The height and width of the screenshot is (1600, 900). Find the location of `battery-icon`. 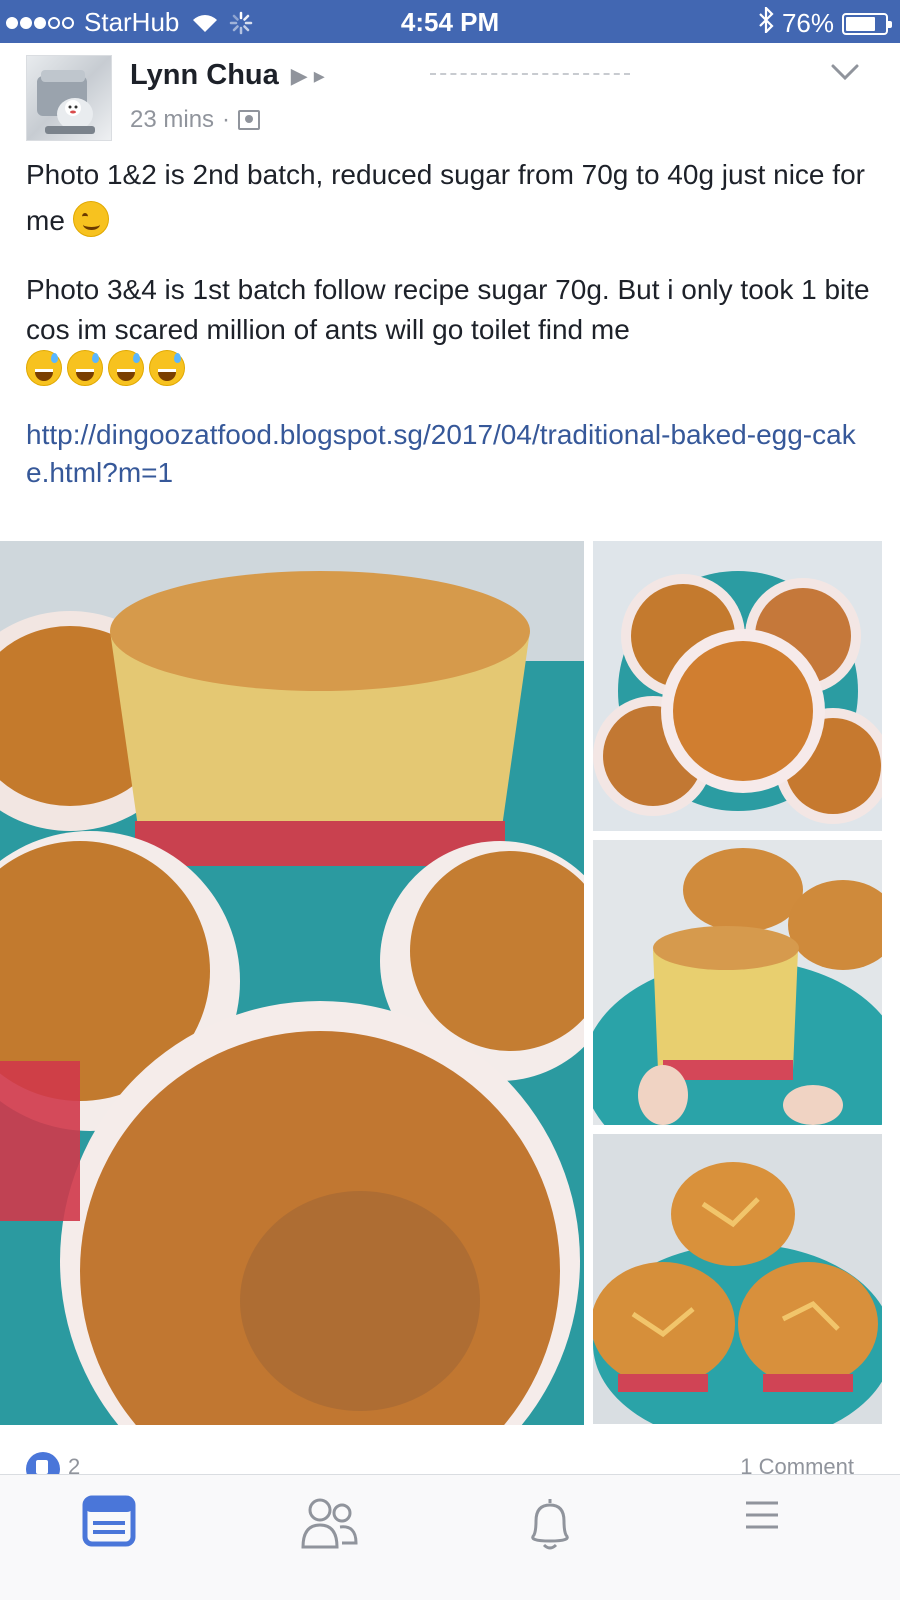

battery-icon is located at coordinates (867, 23).